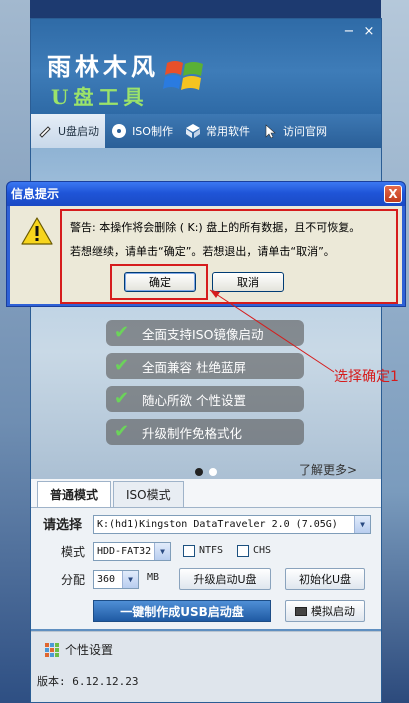  What do you see at coordinates (333, 611) in the screenshot?
I see `simulate-boot-label: 模拟启动` at bounding box center [333, 611].